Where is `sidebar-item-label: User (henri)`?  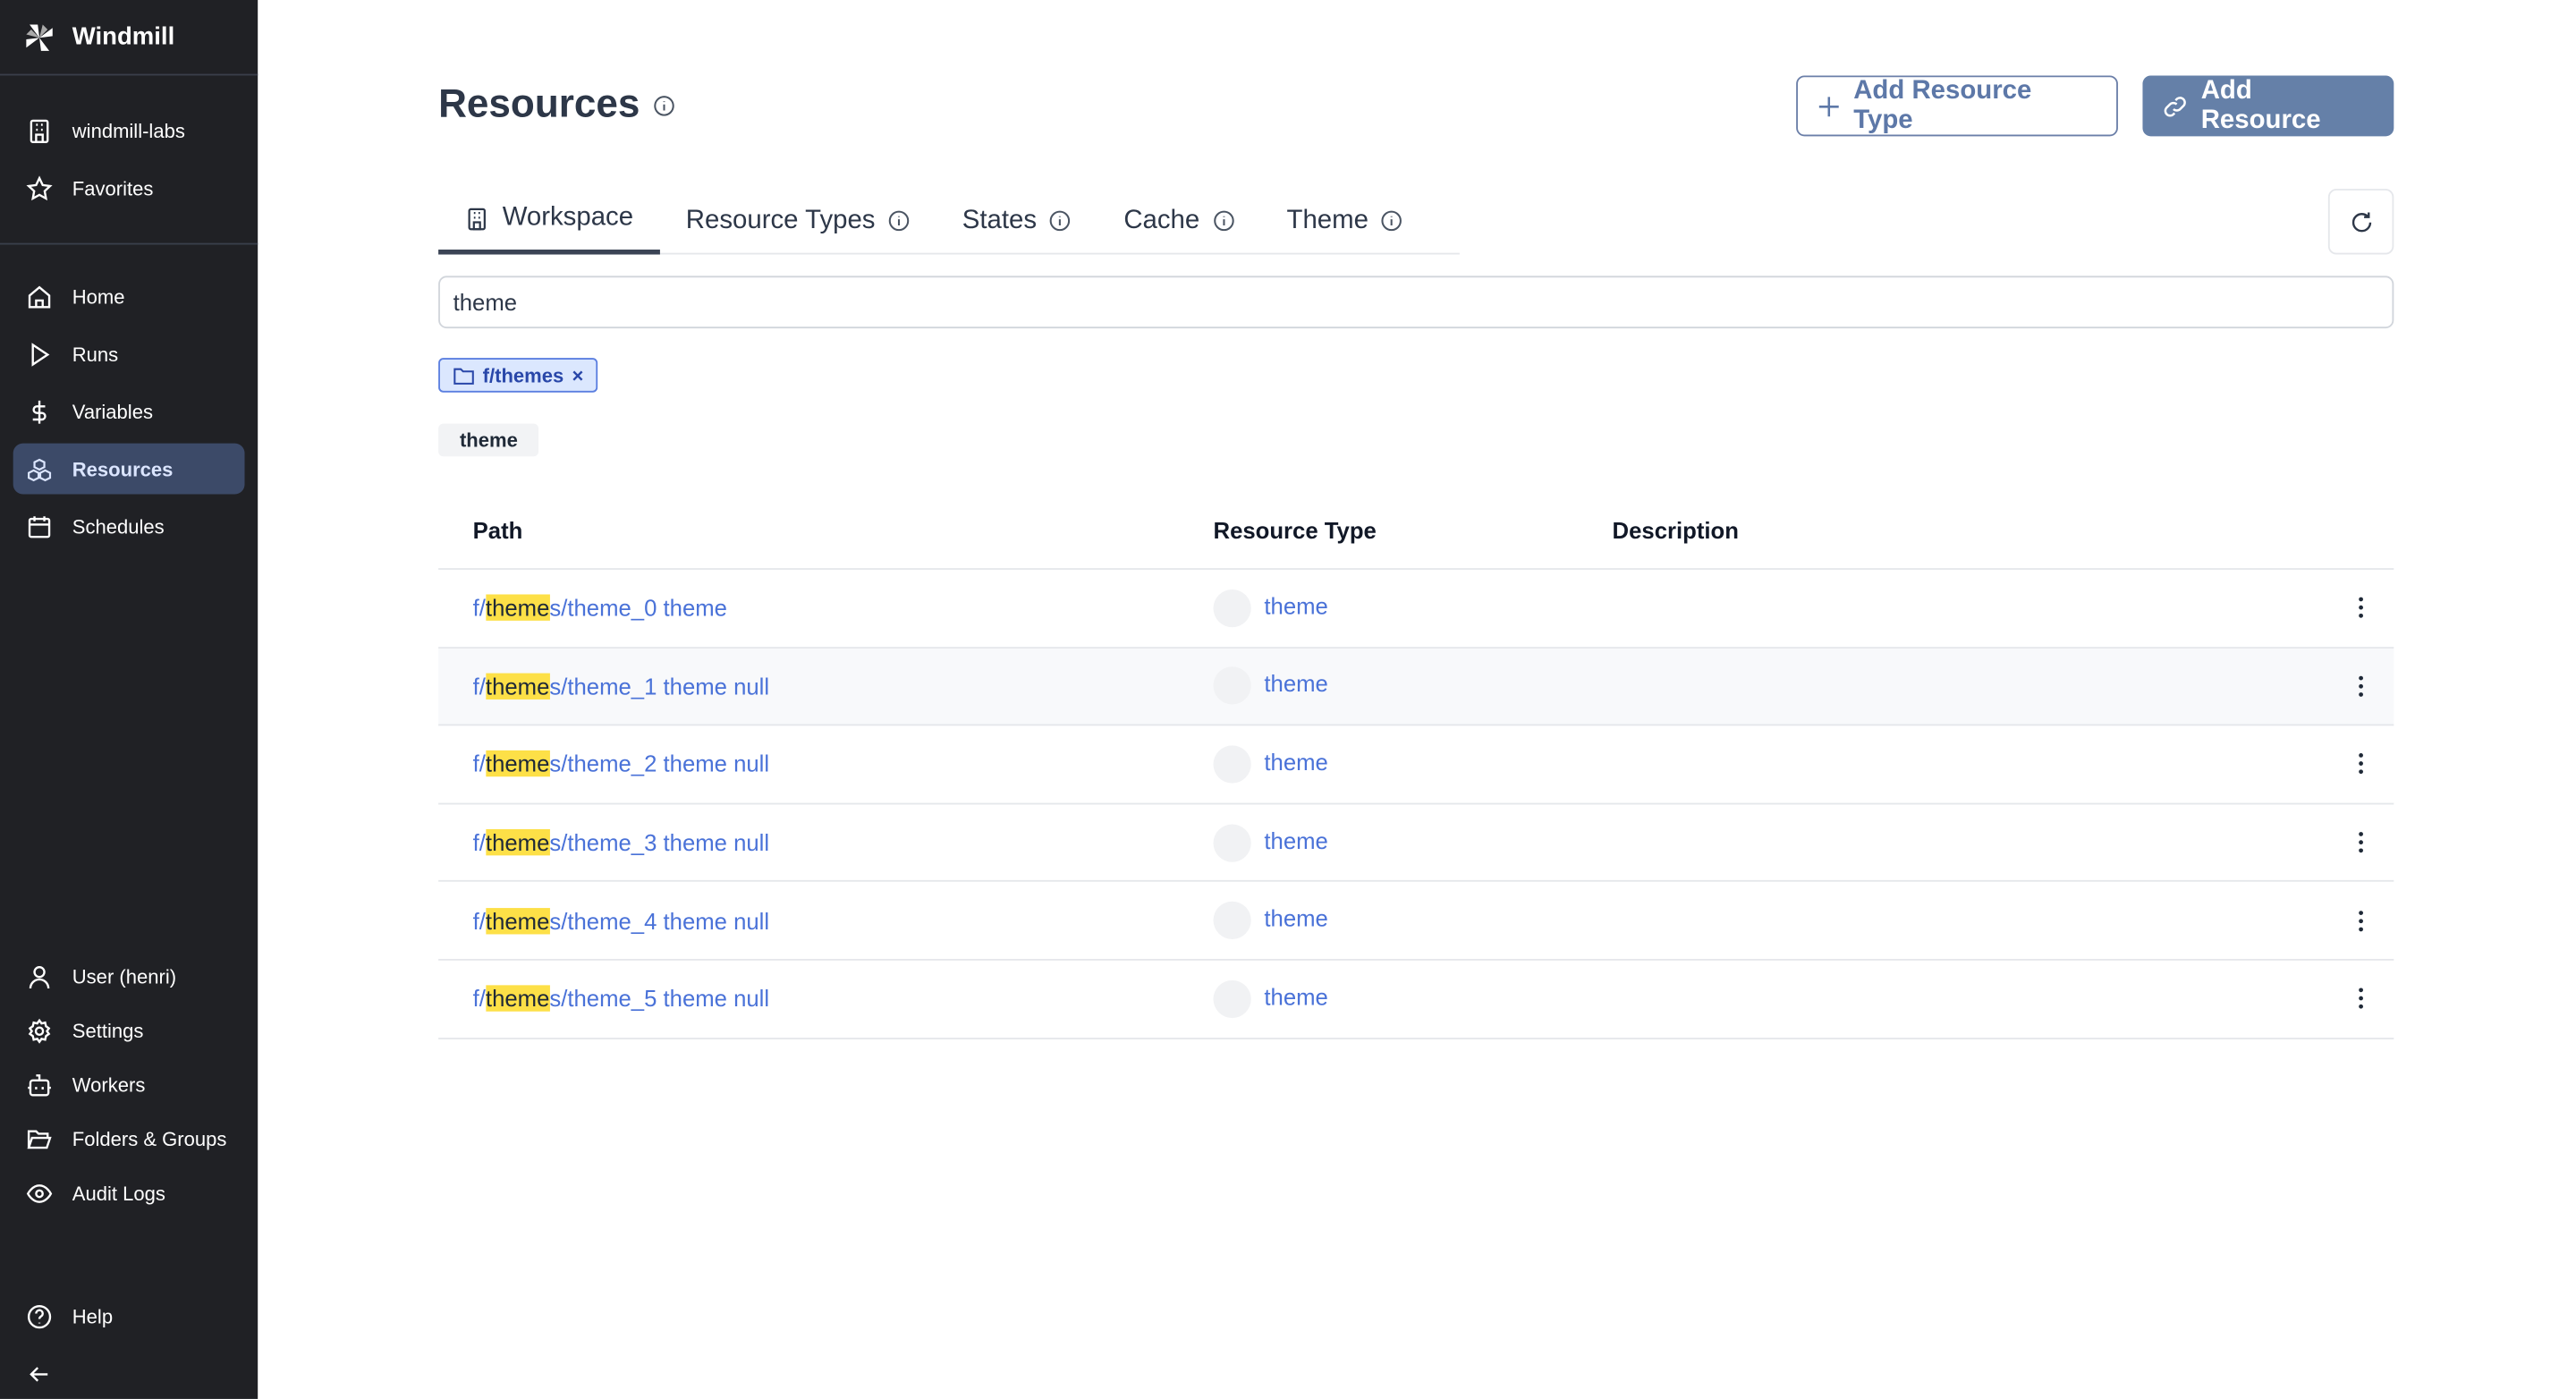 sidebar-item-label: User (henri) is located at coordinates (124, 976).